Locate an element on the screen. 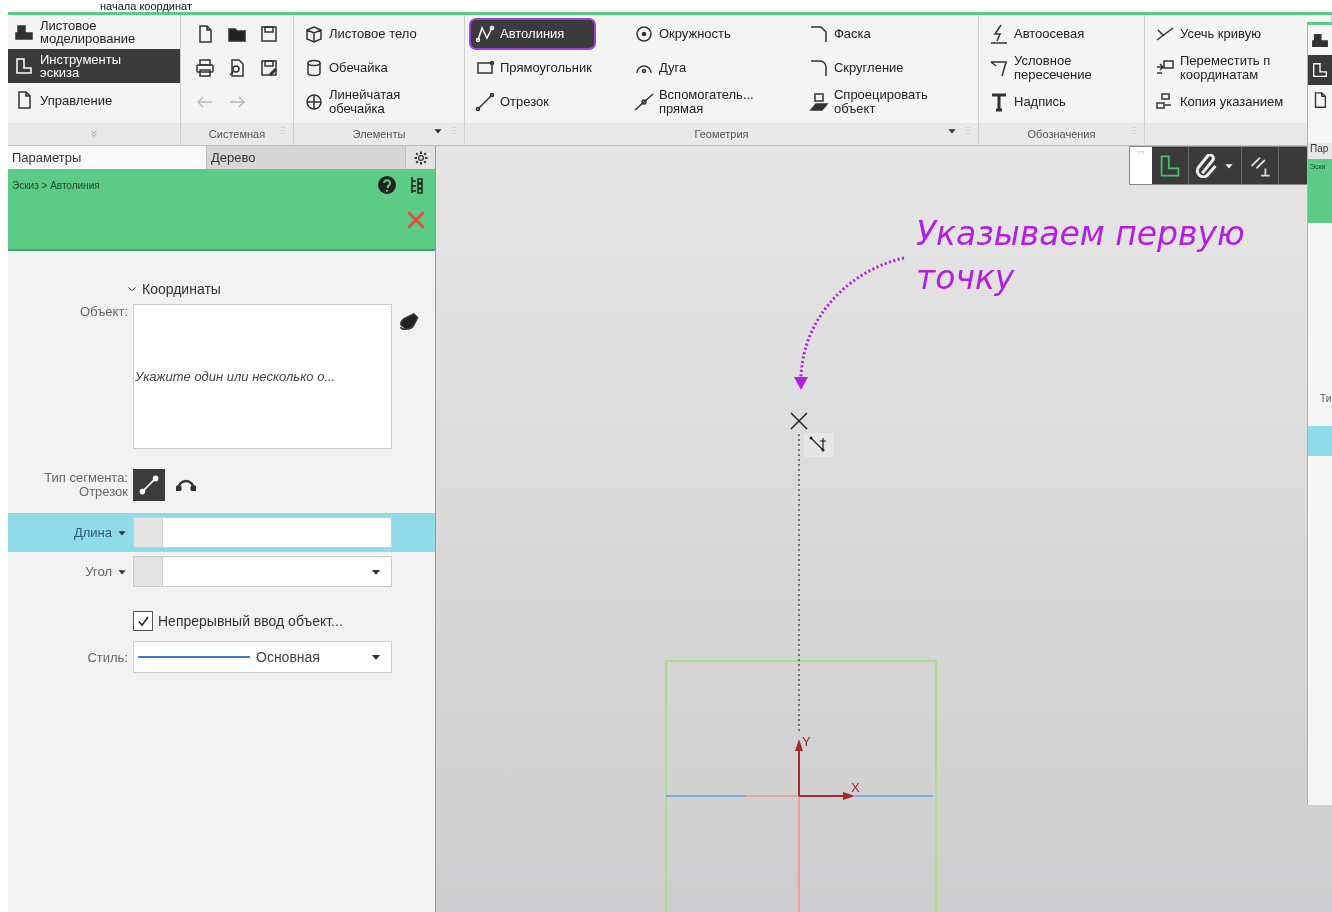 The image size is (1332, 912). section-header: Координаты is located at coordinates (221, 289).